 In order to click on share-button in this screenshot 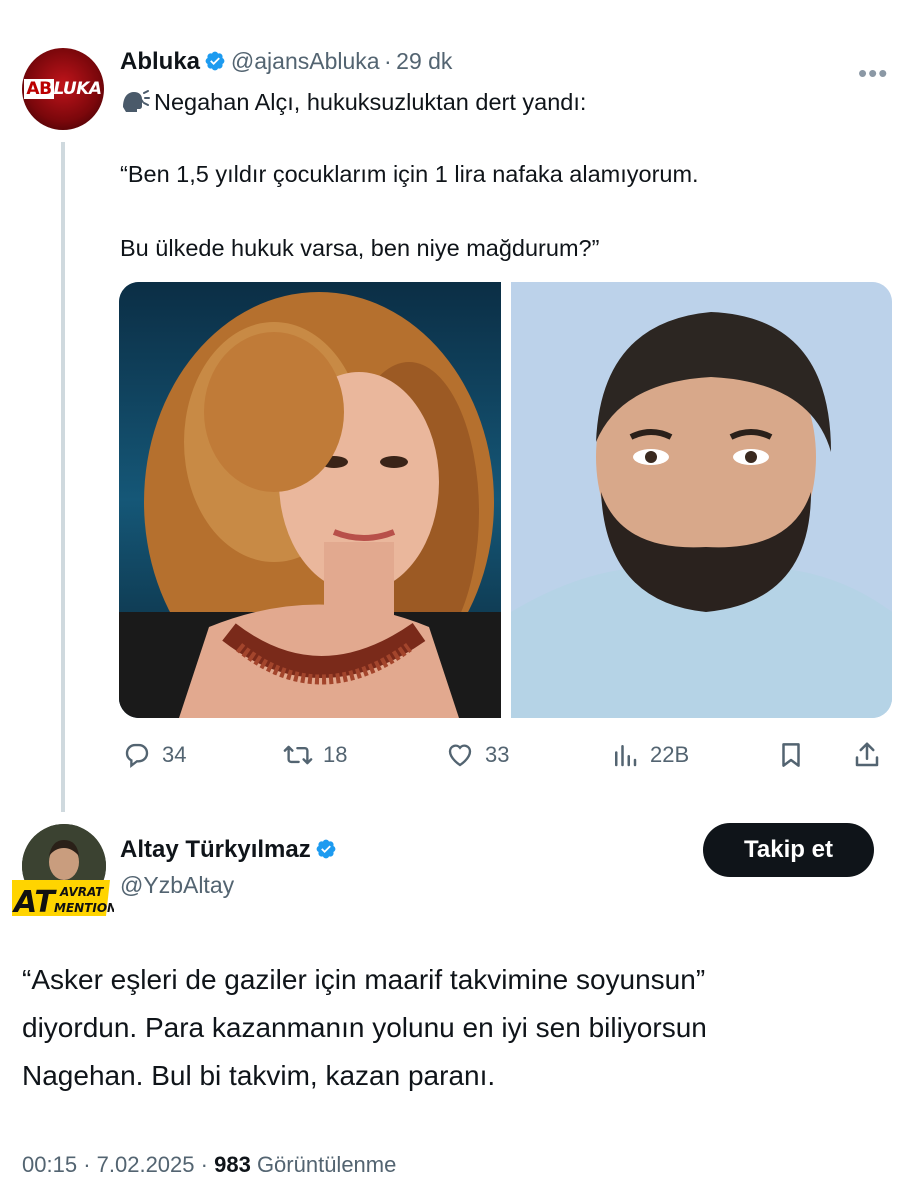, I will do `click(867, 755)`.